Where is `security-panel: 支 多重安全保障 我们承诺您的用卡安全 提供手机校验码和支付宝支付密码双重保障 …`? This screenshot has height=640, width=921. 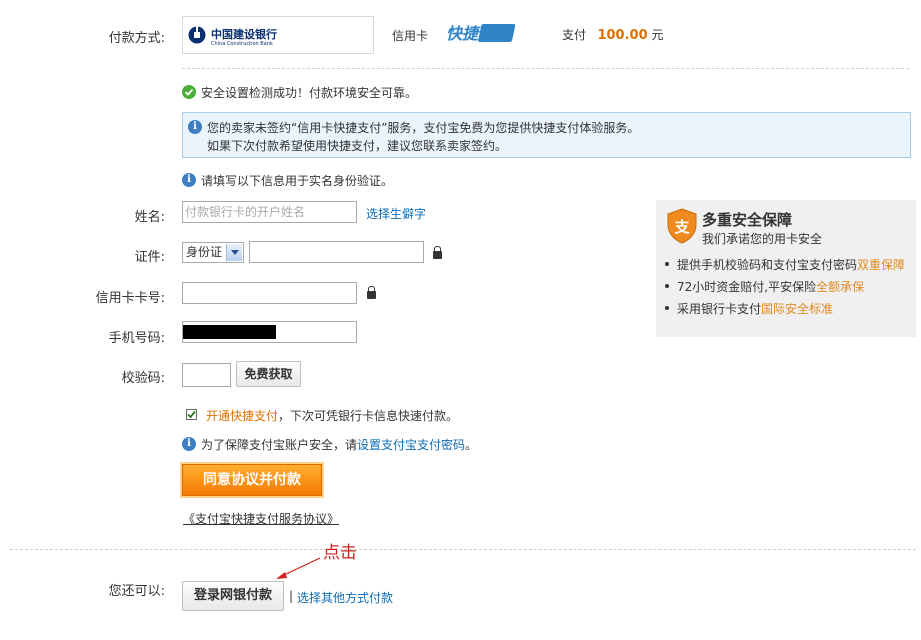
security-panel: 支 多重安全保障 我们承诺您的用卡安全 提供手机校验码和支付宝支付密码双重保障 … is located at coordinates (786, 268).